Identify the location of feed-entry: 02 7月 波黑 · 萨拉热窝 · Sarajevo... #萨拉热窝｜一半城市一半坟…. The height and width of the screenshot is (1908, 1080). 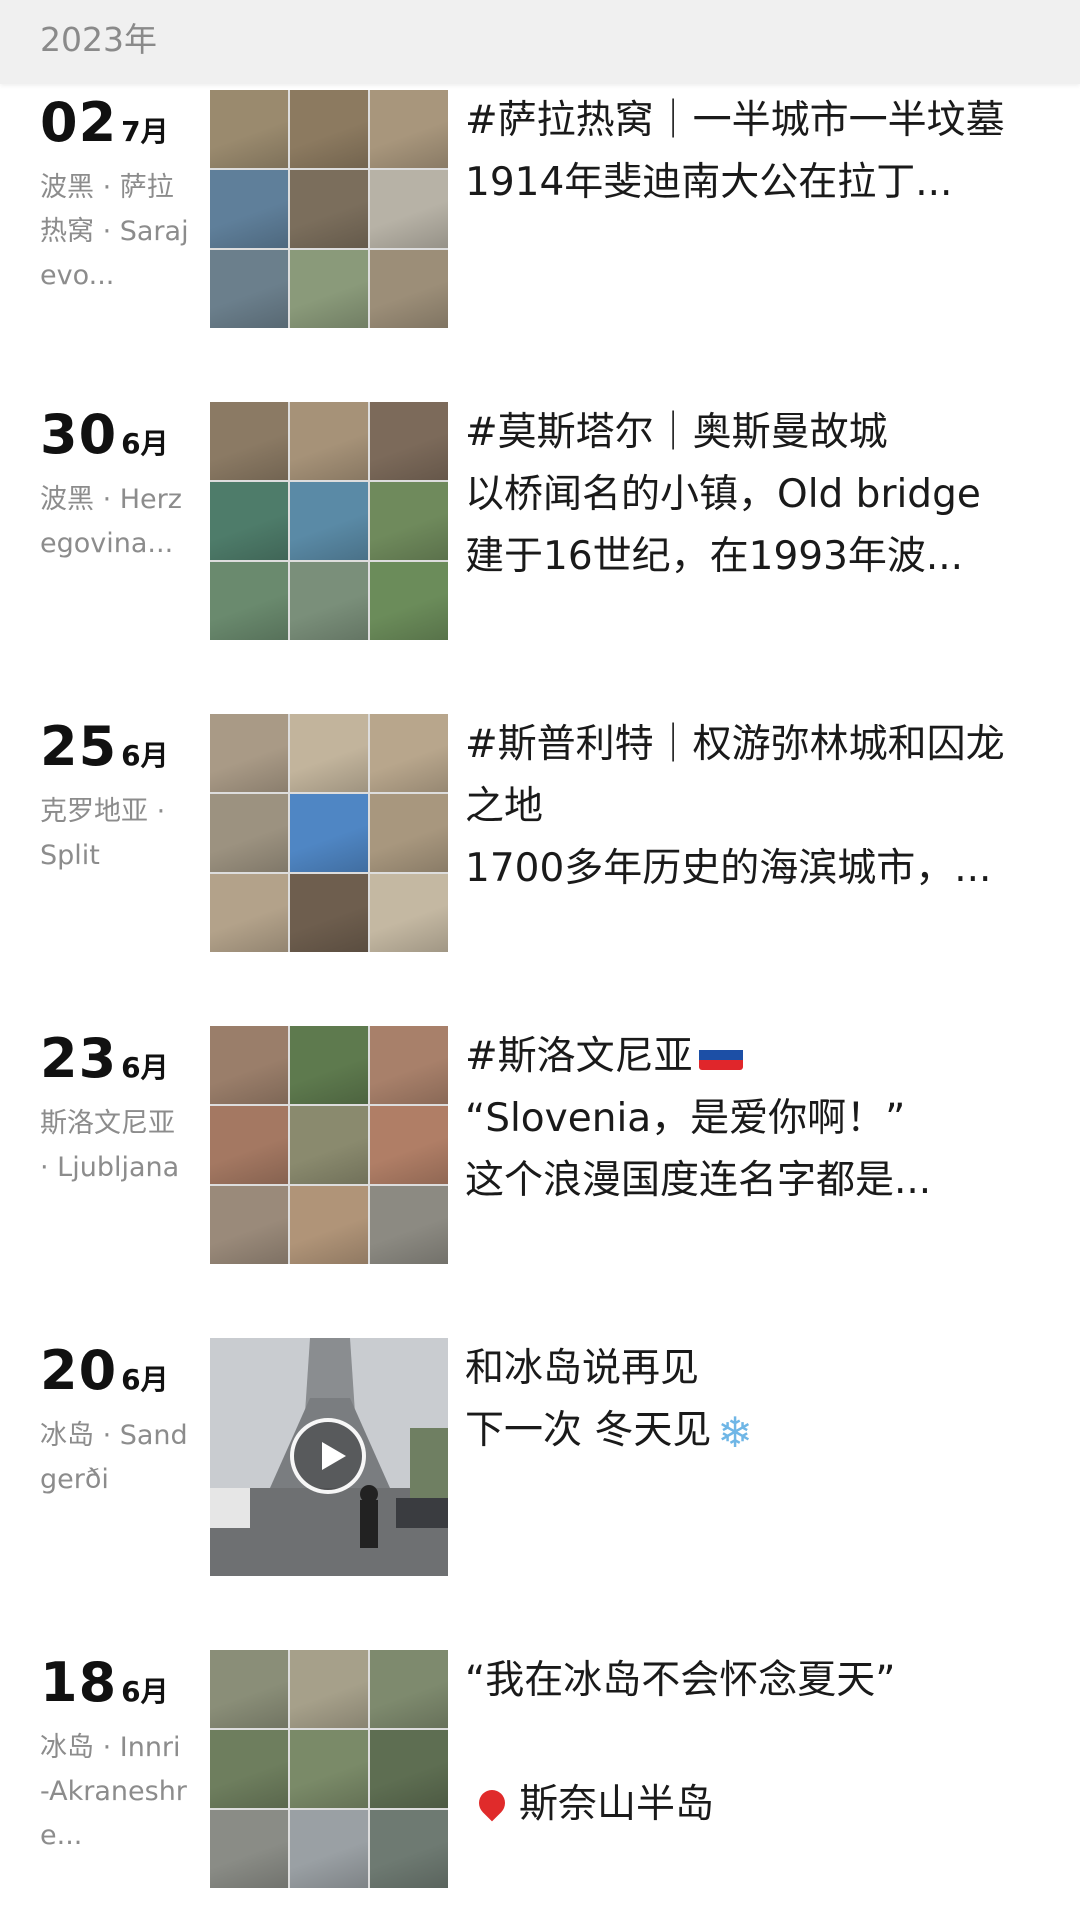
(540, 210).